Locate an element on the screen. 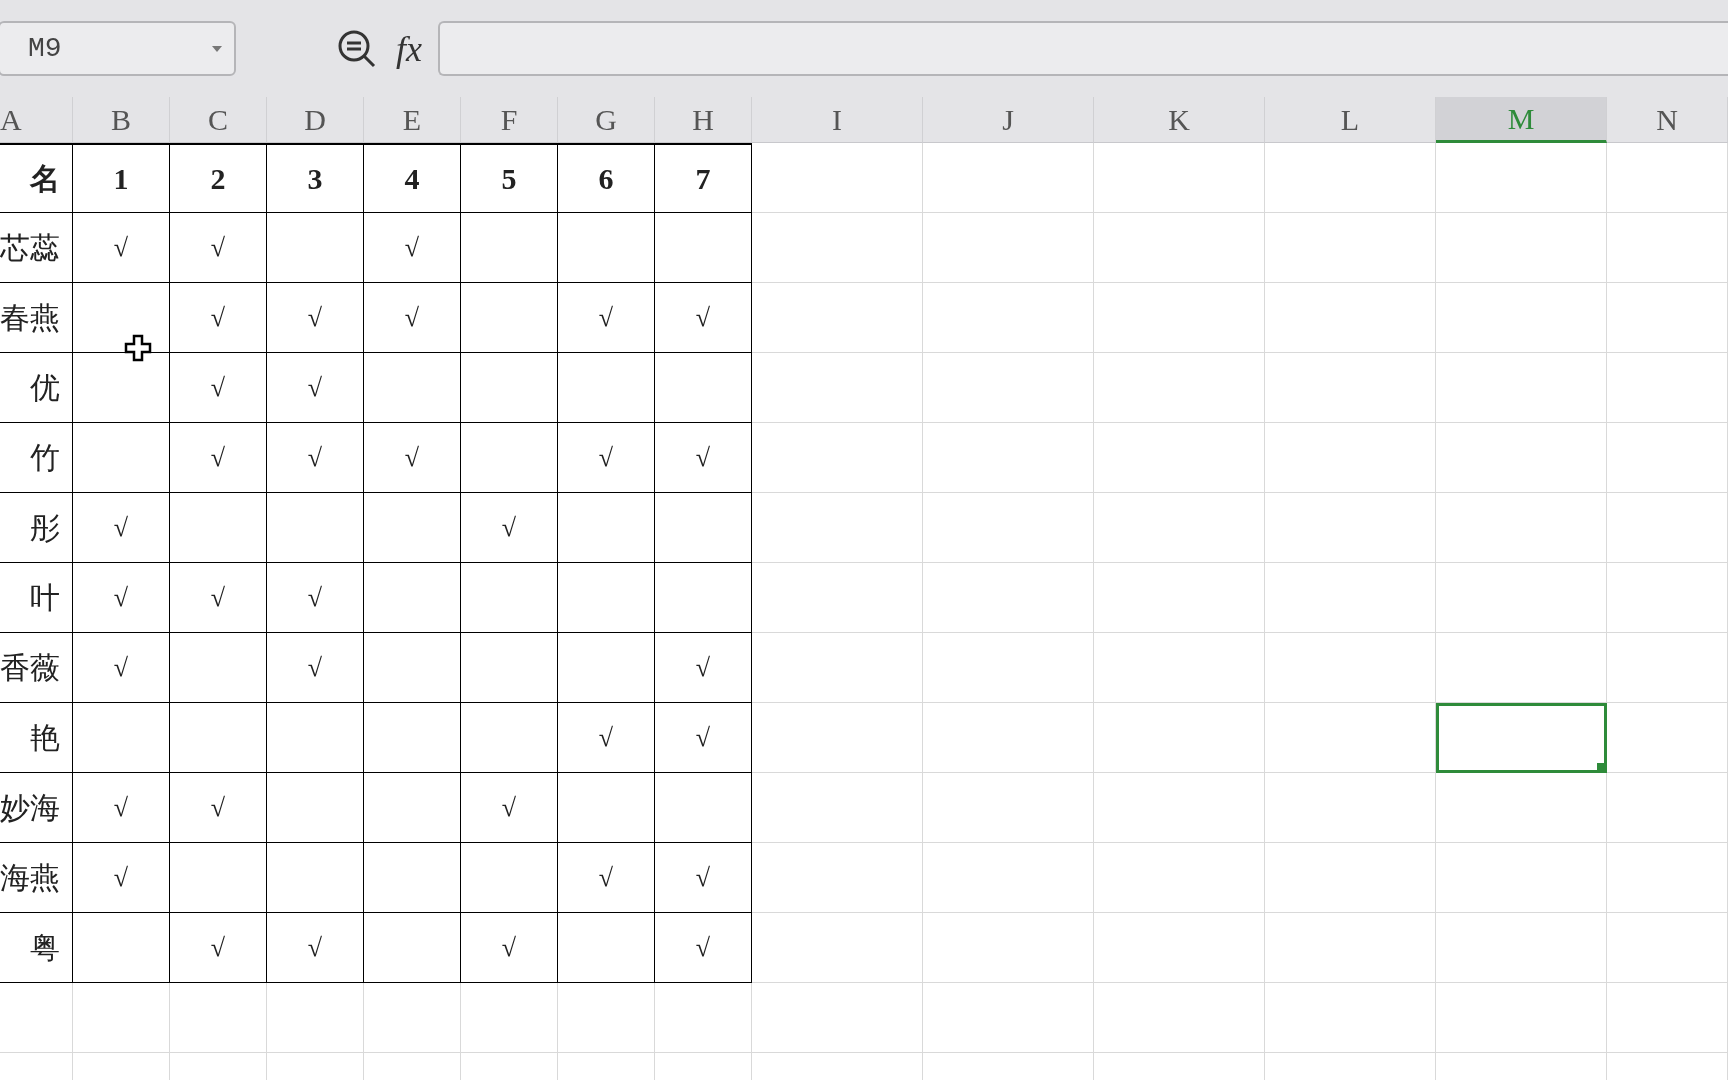  name-cell: 彤 is located at coordinates (36, 528).